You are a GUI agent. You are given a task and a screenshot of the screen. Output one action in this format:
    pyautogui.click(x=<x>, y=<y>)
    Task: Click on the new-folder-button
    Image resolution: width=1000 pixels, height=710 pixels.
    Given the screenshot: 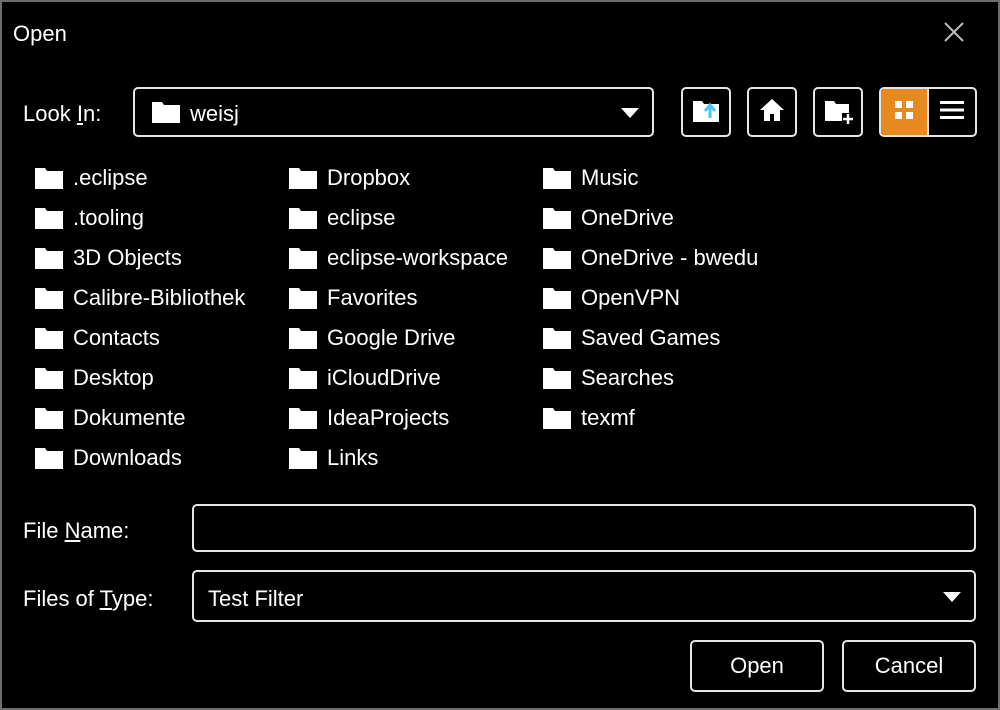 What is the action you would take?
    pyautogui.click(x=838, y=112)
    